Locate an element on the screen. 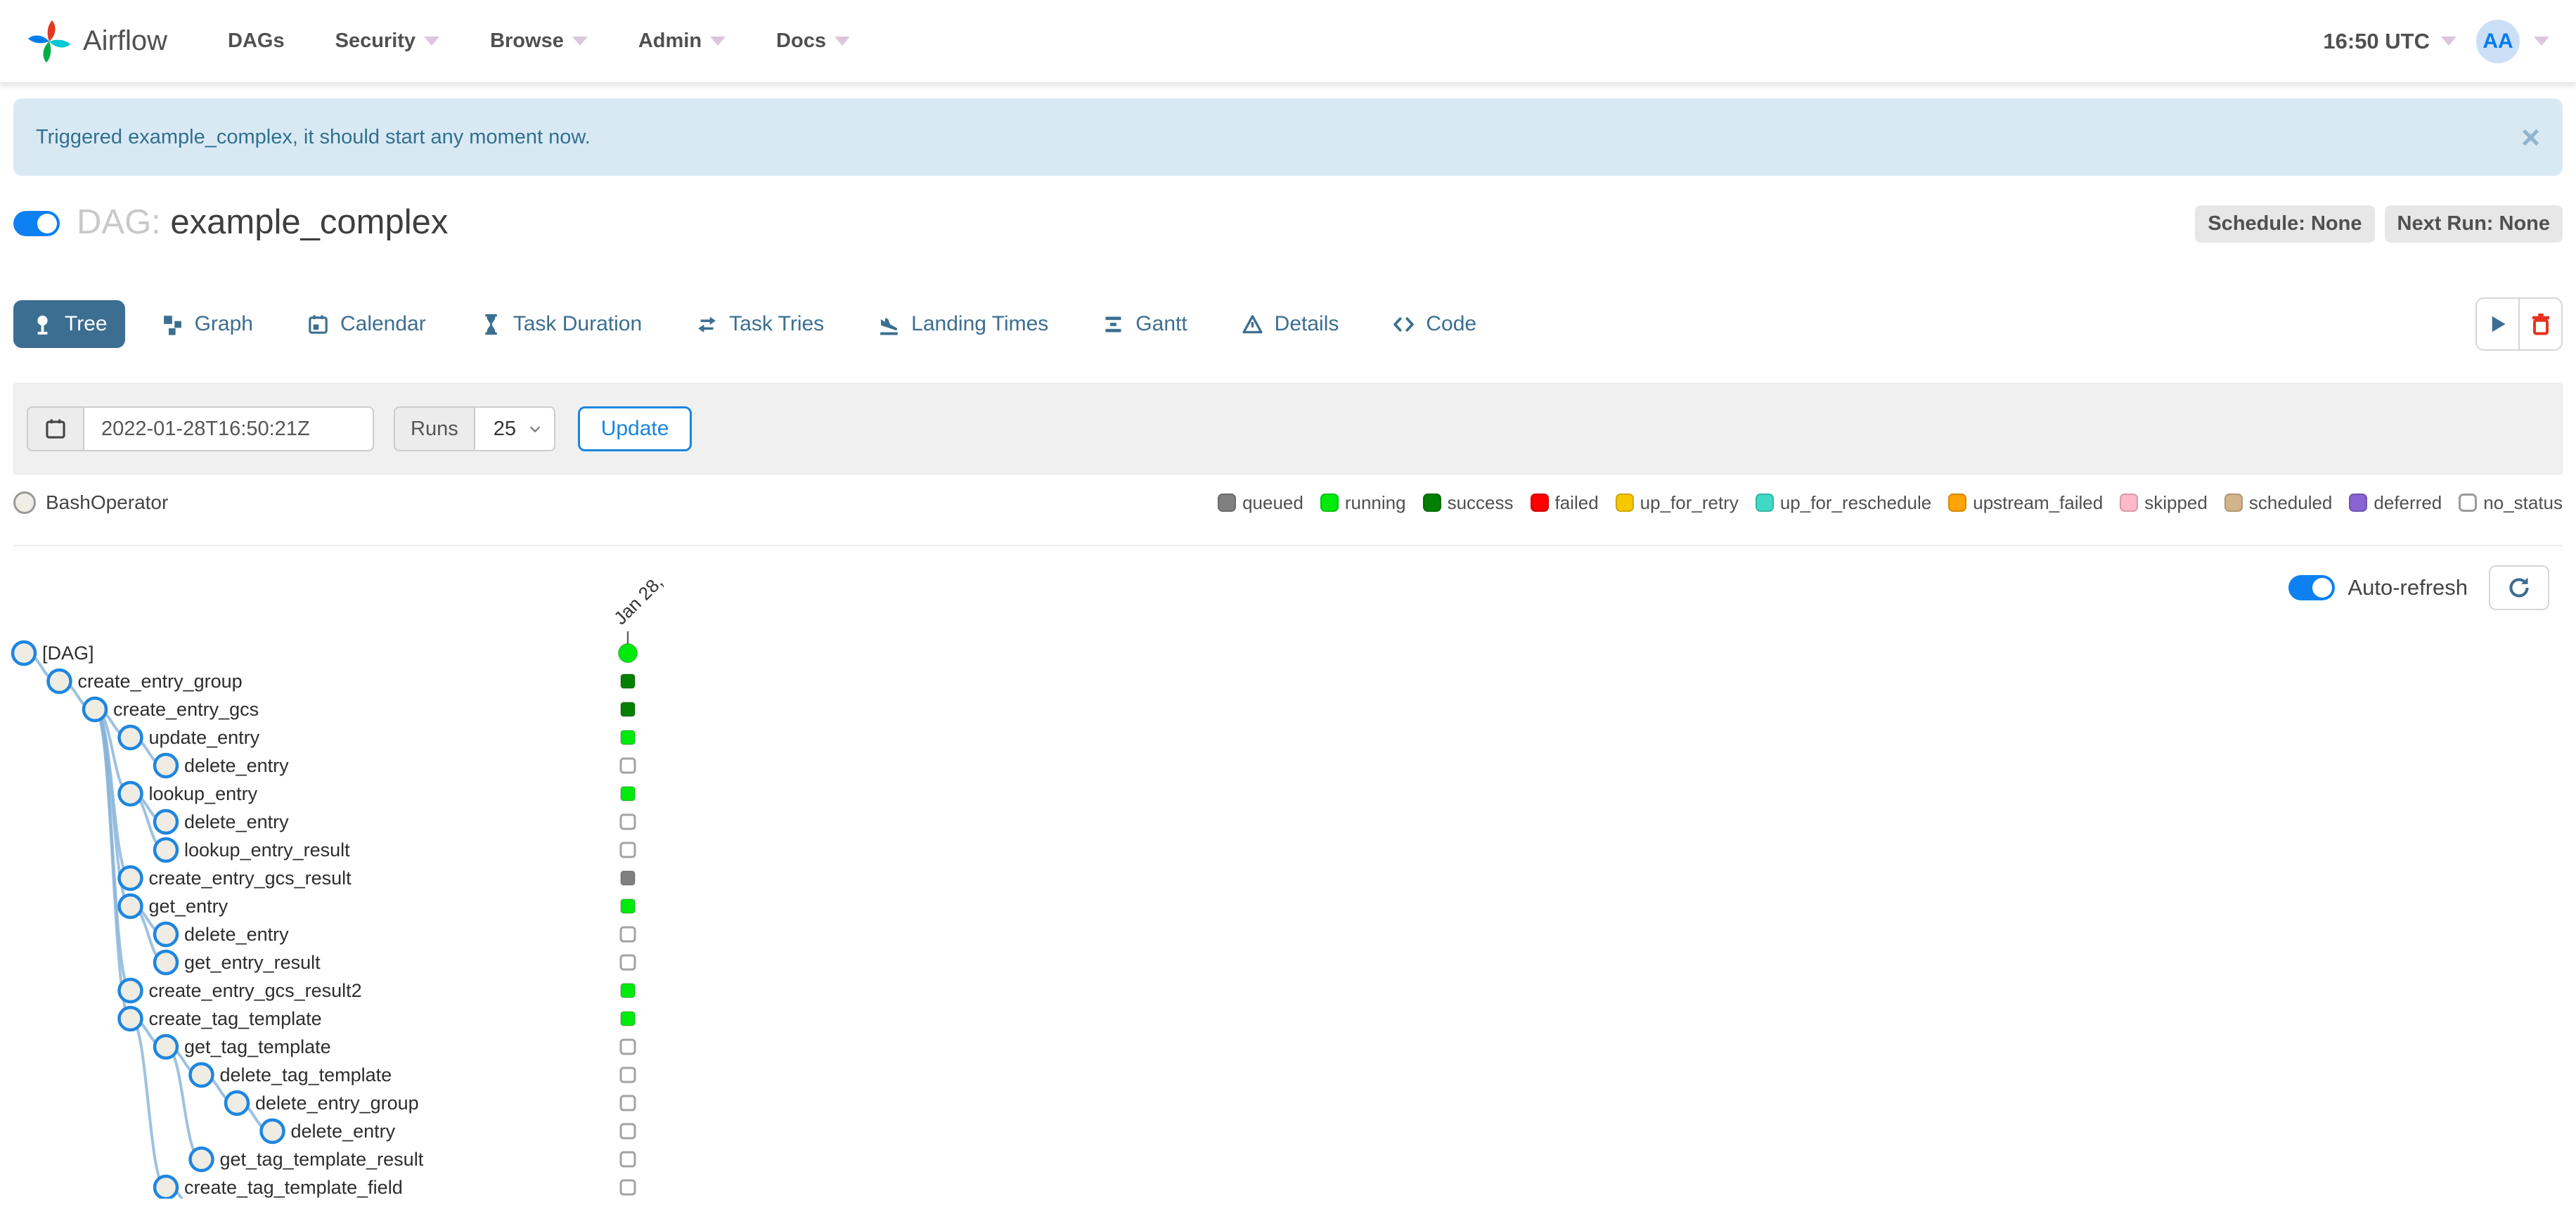  tab-code: Code is located at coordinates (1434, 324).